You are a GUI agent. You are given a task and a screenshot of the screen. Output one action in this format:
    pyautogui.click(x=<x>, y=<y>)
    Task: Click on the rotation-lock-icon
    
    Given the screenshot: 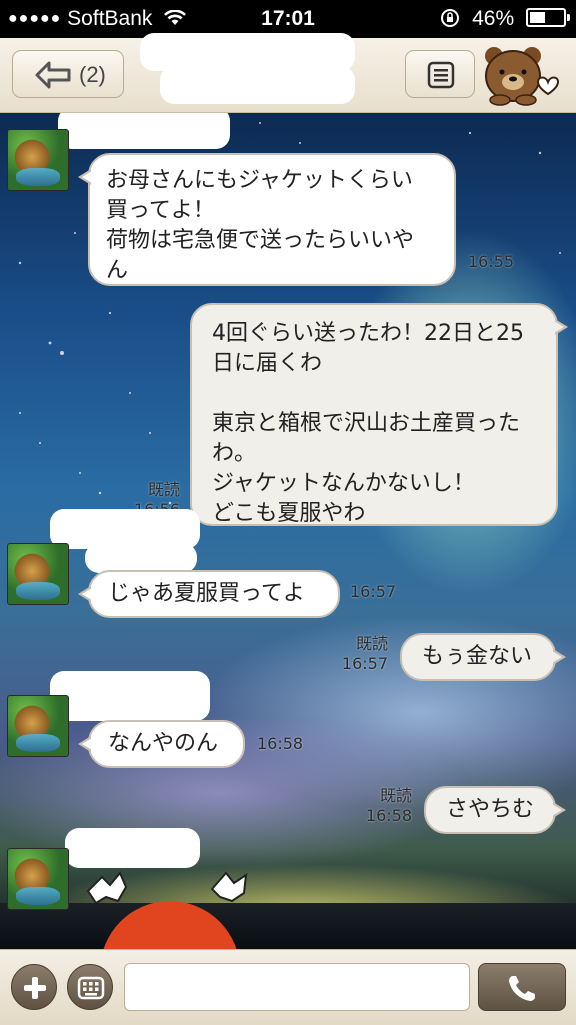 What is the action you would take?
    pyautogui.click(x=450, y=18)
    